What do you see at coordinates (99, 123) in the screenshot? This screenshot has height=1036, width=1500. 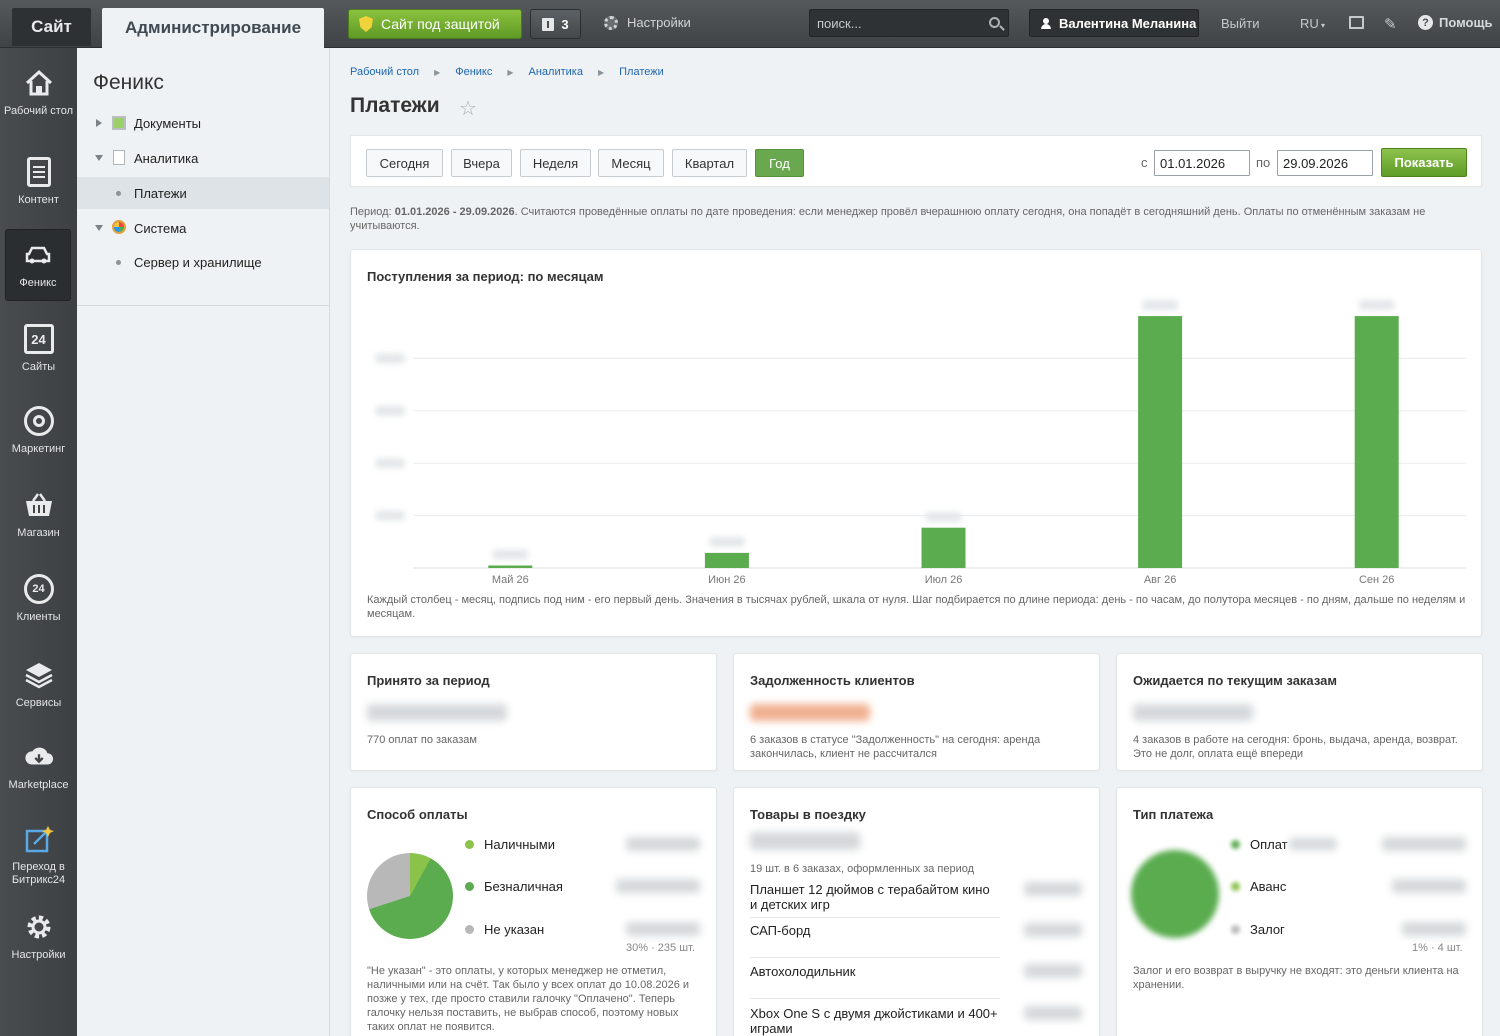 I see `expand-icon` at bounding box center [99, 123].